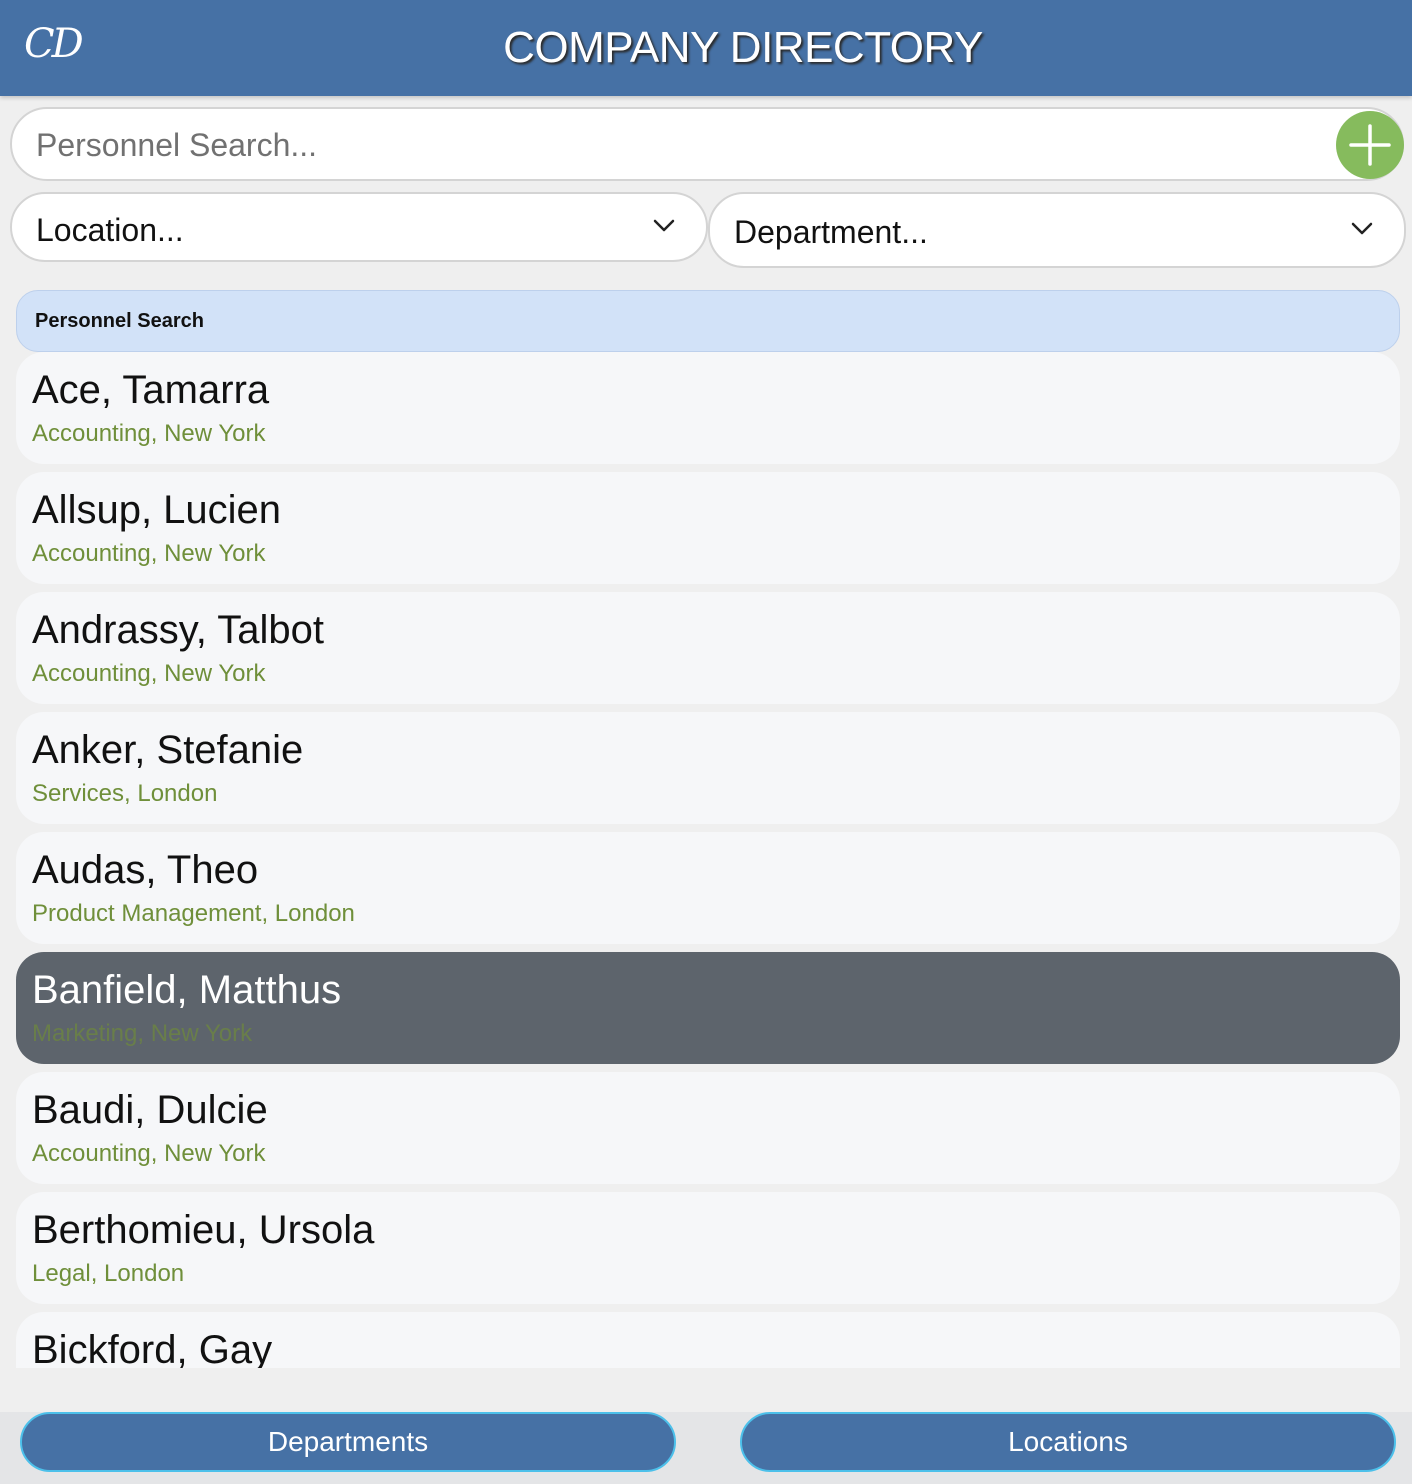 Image resolution: width=1412 pixels, height=1484 pixels. I want to click on personnel-search-input, so click(676, 145).